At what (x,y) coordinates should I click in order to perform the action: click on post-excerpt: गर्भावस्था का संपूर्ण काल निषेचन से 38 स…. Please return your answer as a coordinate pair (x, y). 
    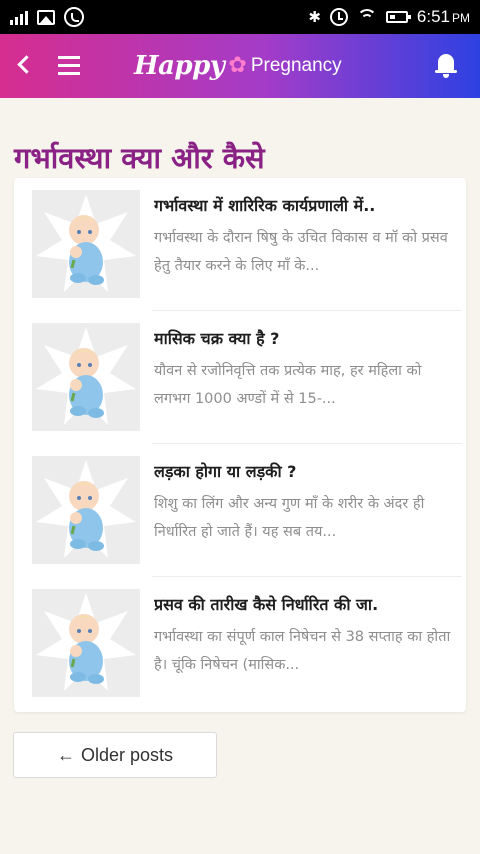
    Looking at the image, I should click on (302, 651).